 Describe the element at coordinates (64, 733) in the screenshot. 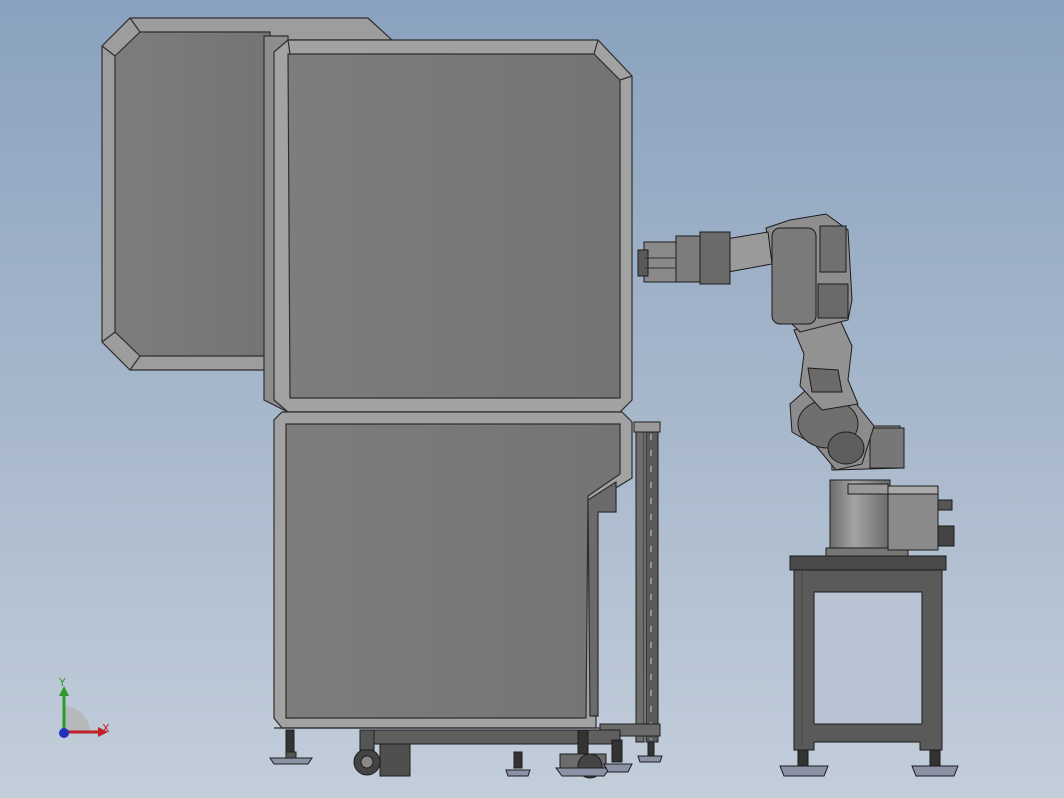

I see `z-axis-dot` at that location.